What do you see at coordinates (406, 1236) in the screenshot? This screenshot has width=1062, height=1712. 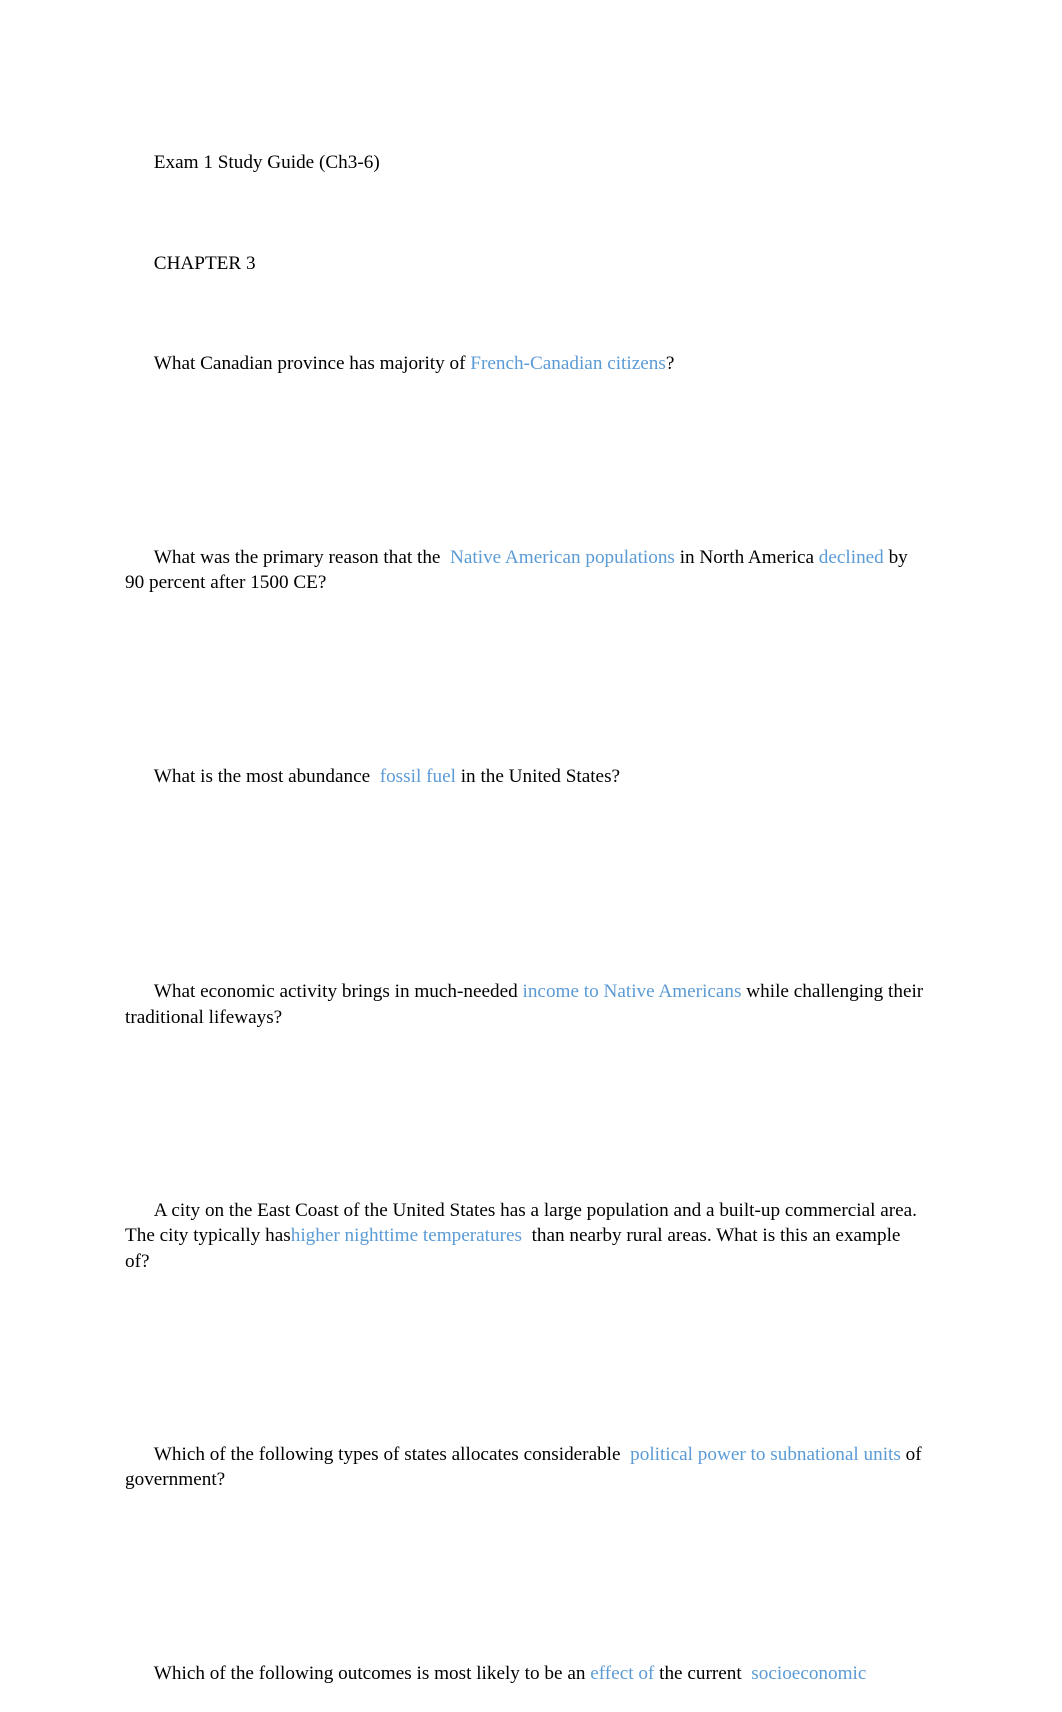 I see `question-5-highlight-1: higher nighttime temperatures` at bounding box center [406, 1236].